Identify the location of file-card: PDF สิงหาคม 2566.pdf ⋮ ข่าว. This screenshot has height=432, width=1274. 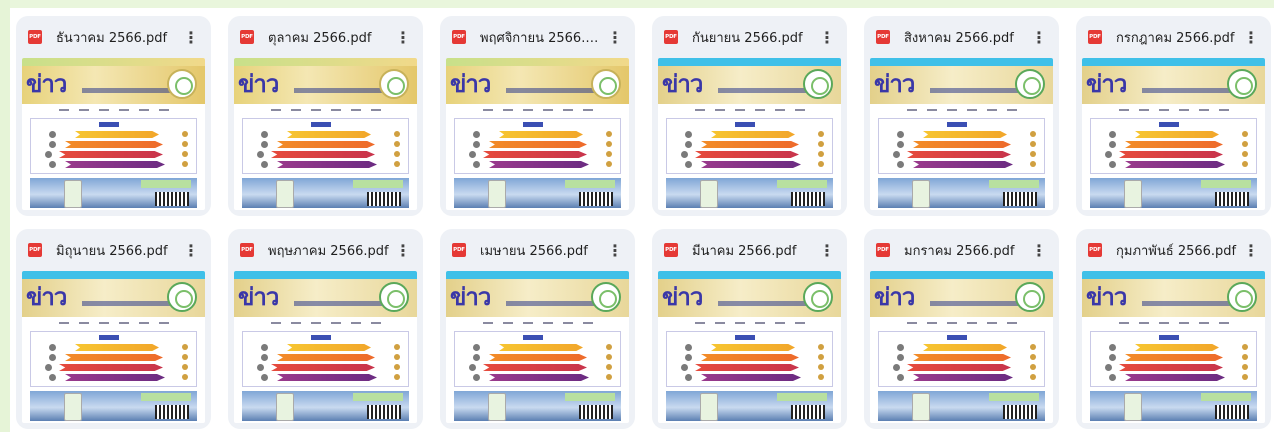
(961, 116).